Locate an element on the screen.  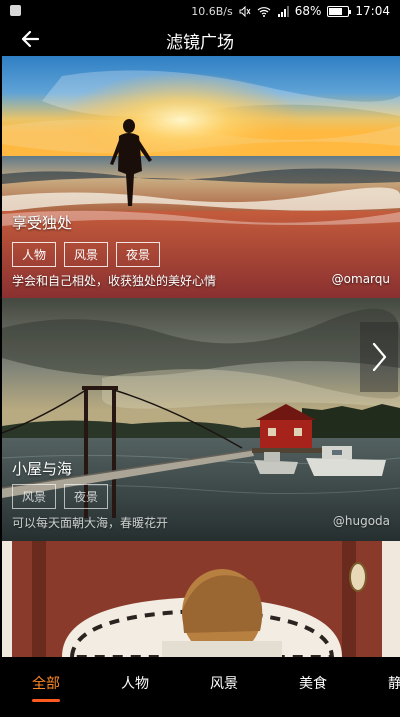
battery-icon is located at coordinates (339, 11).